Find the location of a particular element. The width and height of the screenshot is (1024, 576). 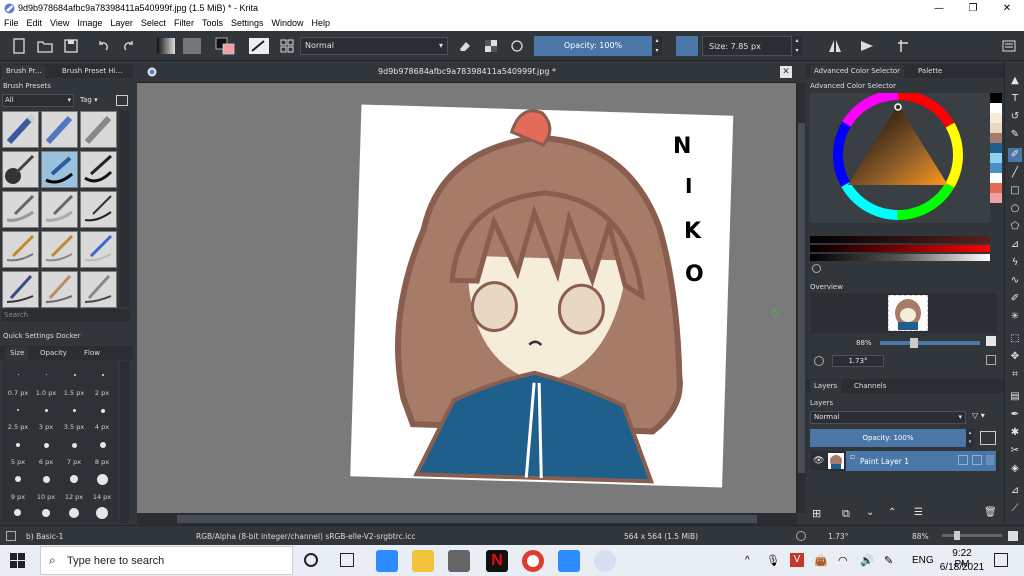

mirror-horizontal-icon is located at coordinates (835, 46).